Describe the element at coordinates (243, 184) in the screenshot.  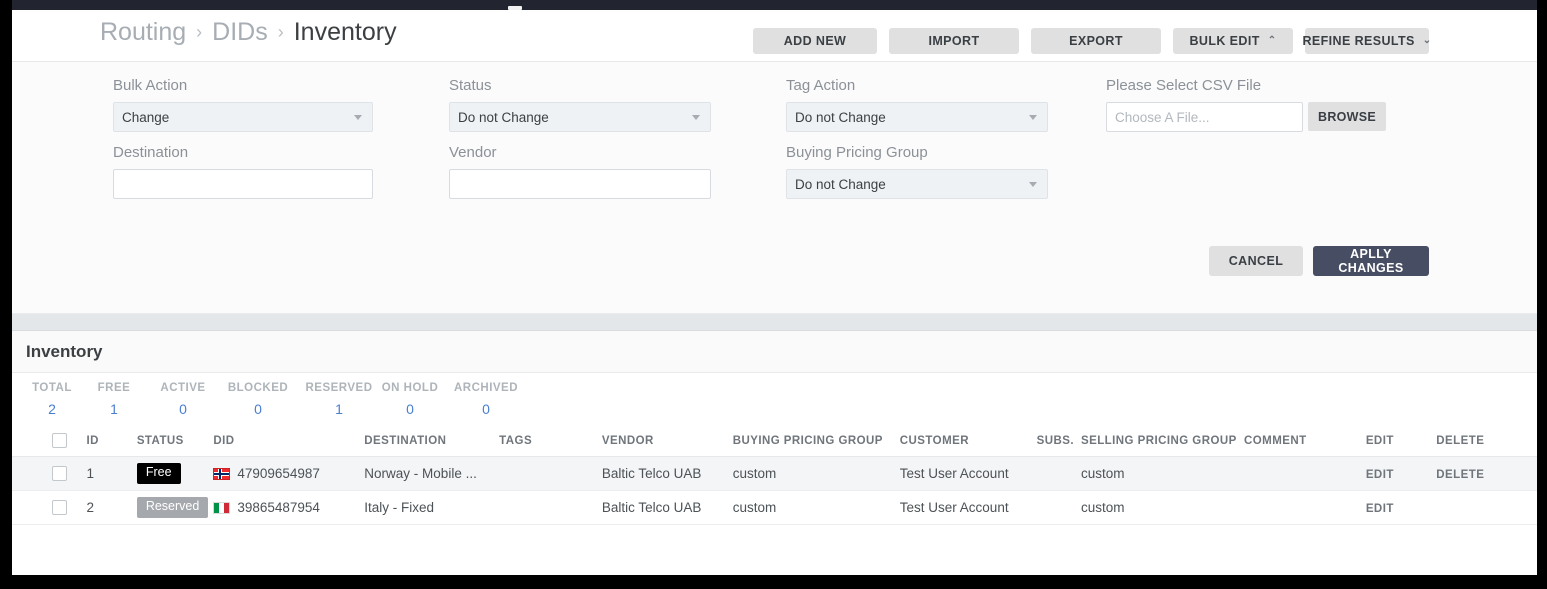
I see `destination-input` at that location.